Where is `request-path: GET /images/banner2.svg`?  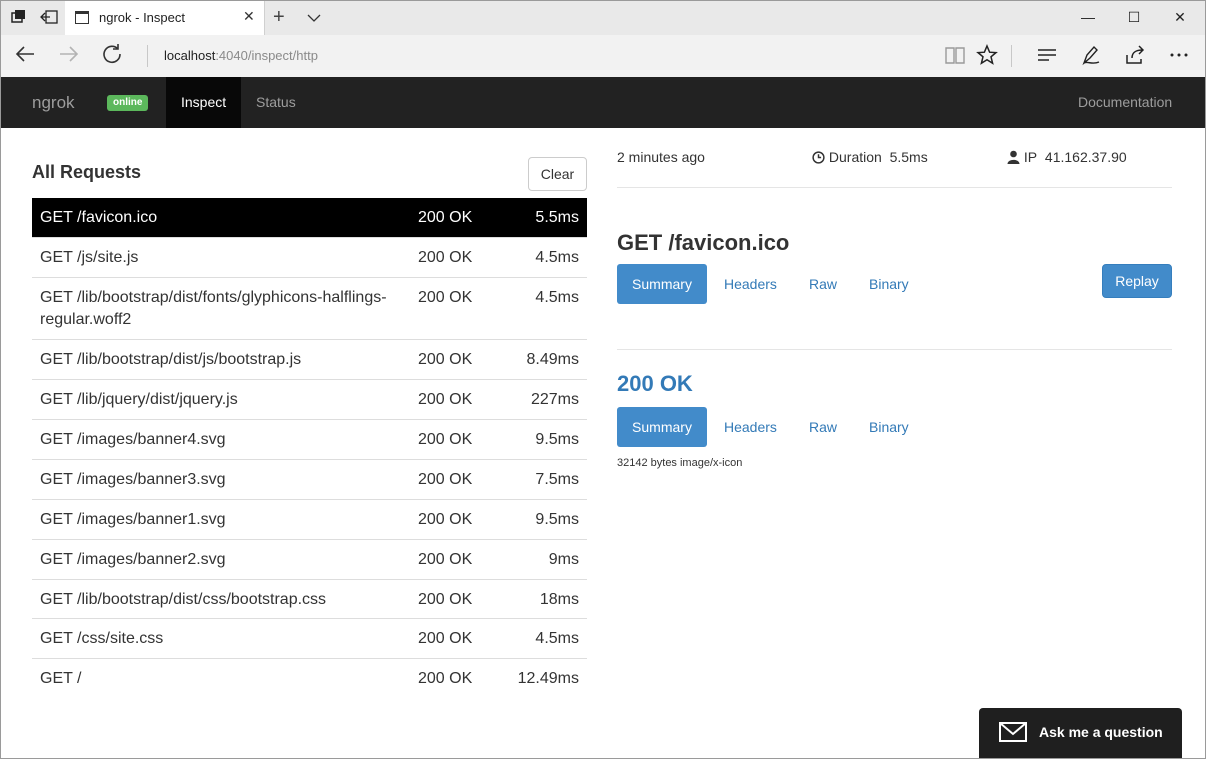
request-path: GET /images/banner2.svg is located at coordinates (133, 559).